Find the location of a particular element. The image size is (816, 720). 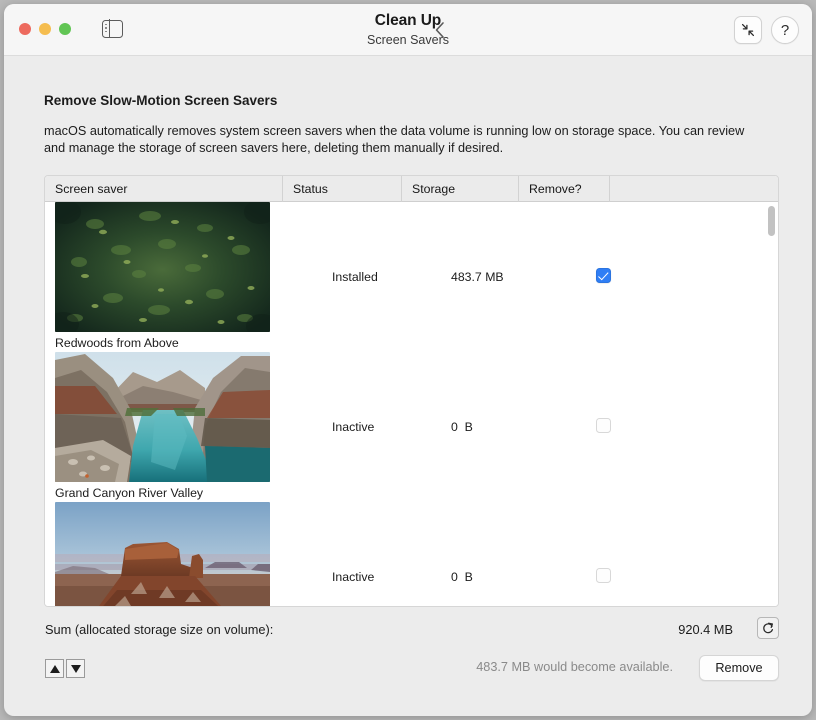

table-header-row: Screen saver Status Storage Remove? is located at coordinates (411, 189).